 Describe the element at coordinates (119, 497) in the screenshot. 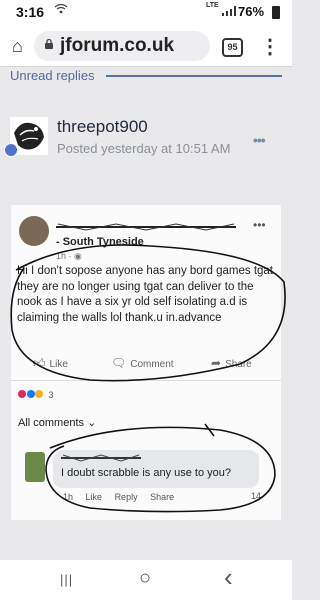

I see `comment-meta: 1h Like Reply Share` at that location.